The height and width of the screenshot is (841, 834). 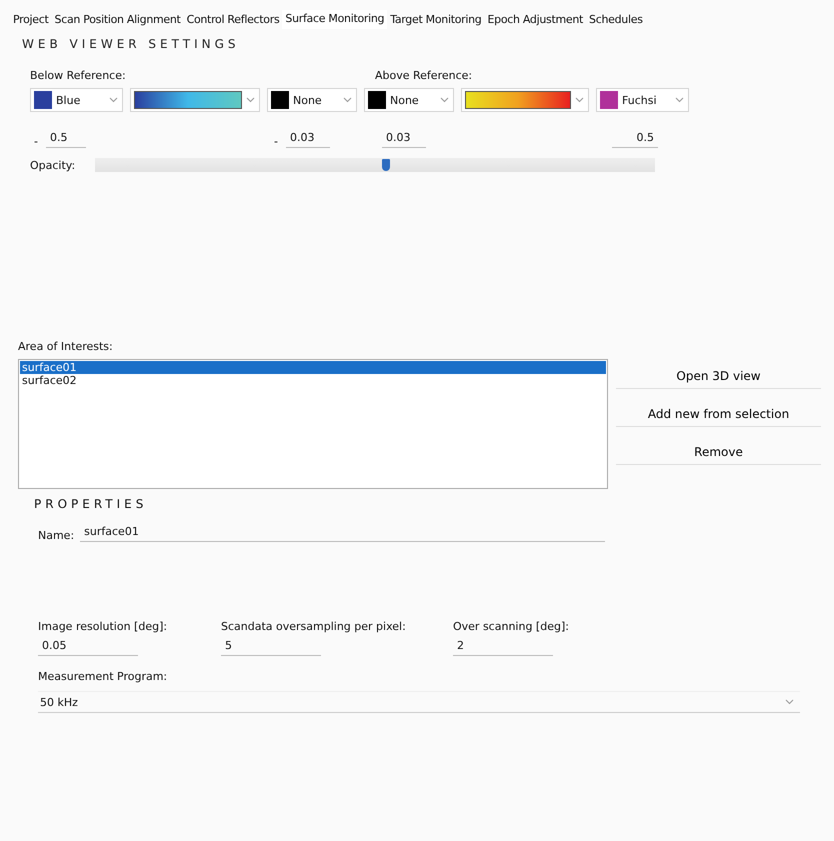 I want to click on list-item: surface02, so click(x=313, y=380).